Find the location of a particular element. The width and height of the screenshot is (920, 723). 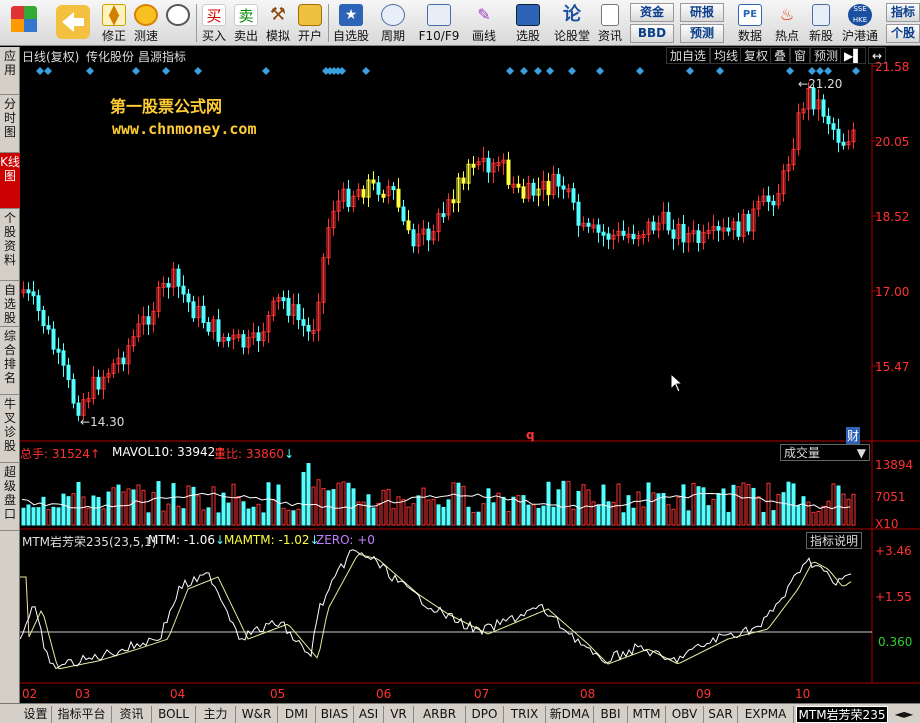

correct-button: ▲ ▼ 修正 is located at coordinates (114, 23).